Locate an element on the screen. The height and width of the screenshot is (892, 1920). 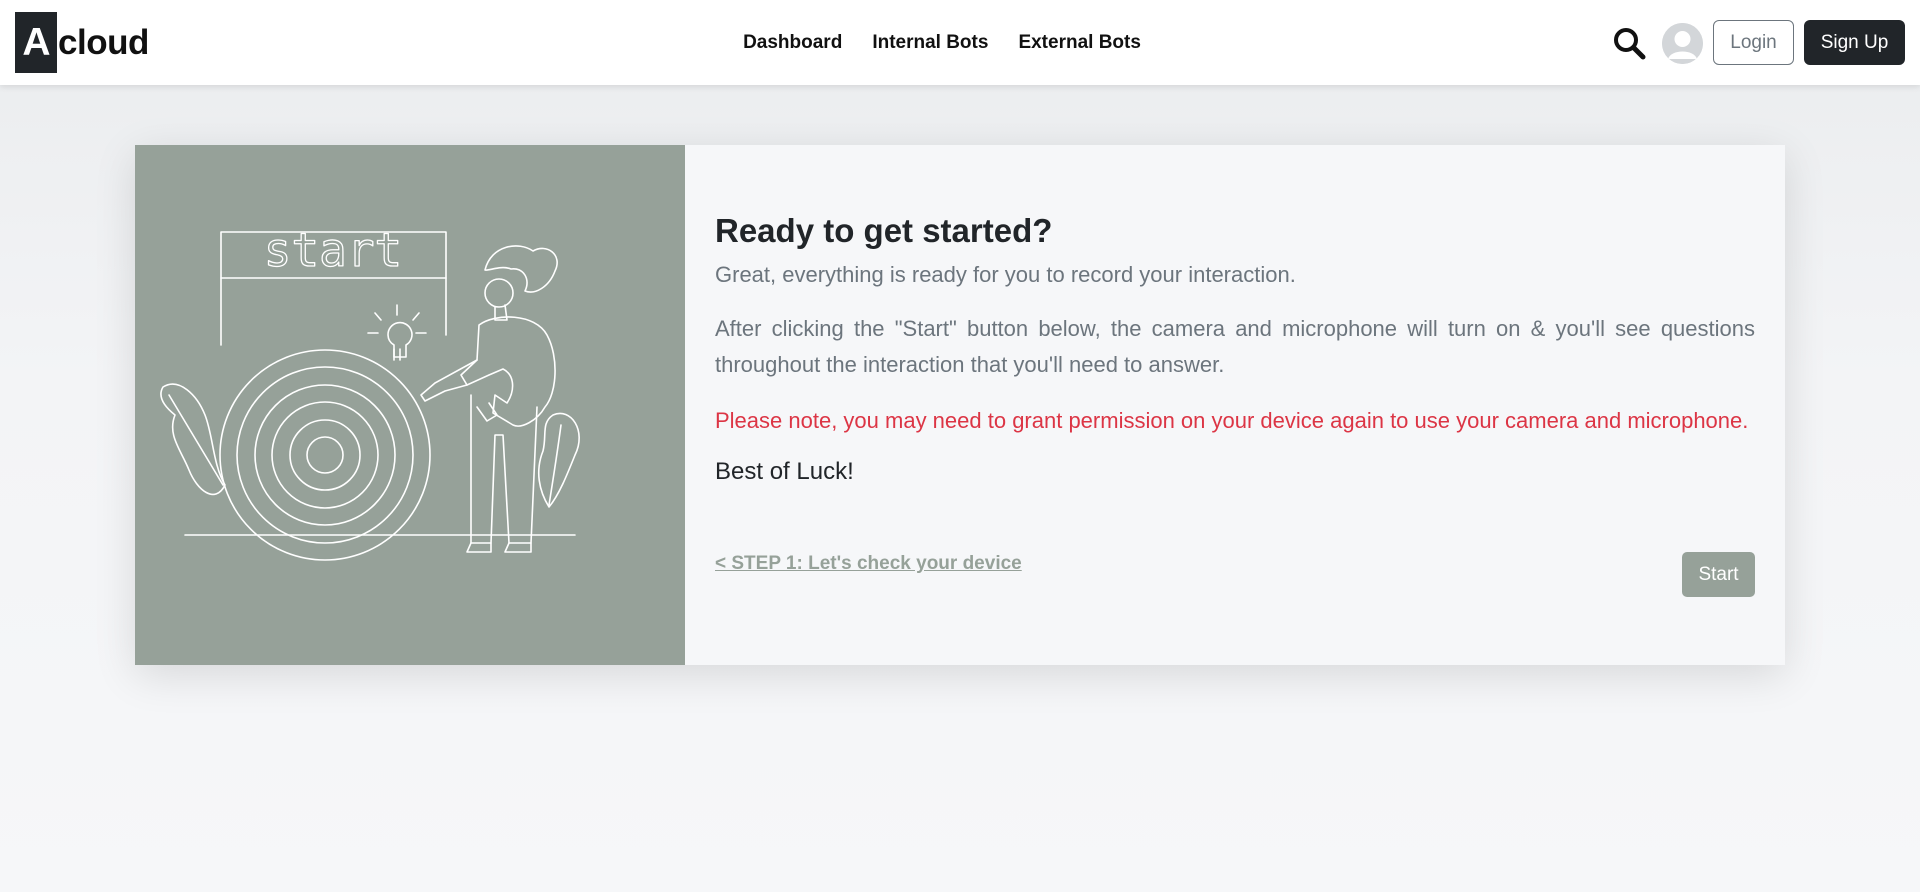
sign-start-text: start is located at coordinates (333, 250).